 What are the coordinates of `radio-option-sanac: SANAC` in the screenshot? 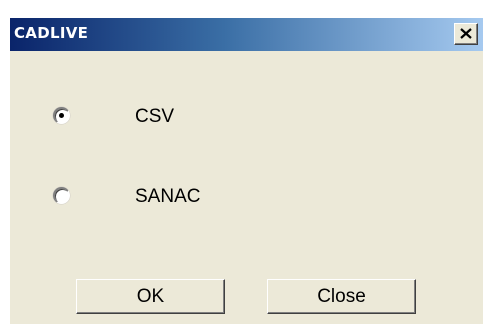 It's located at (246, 197).